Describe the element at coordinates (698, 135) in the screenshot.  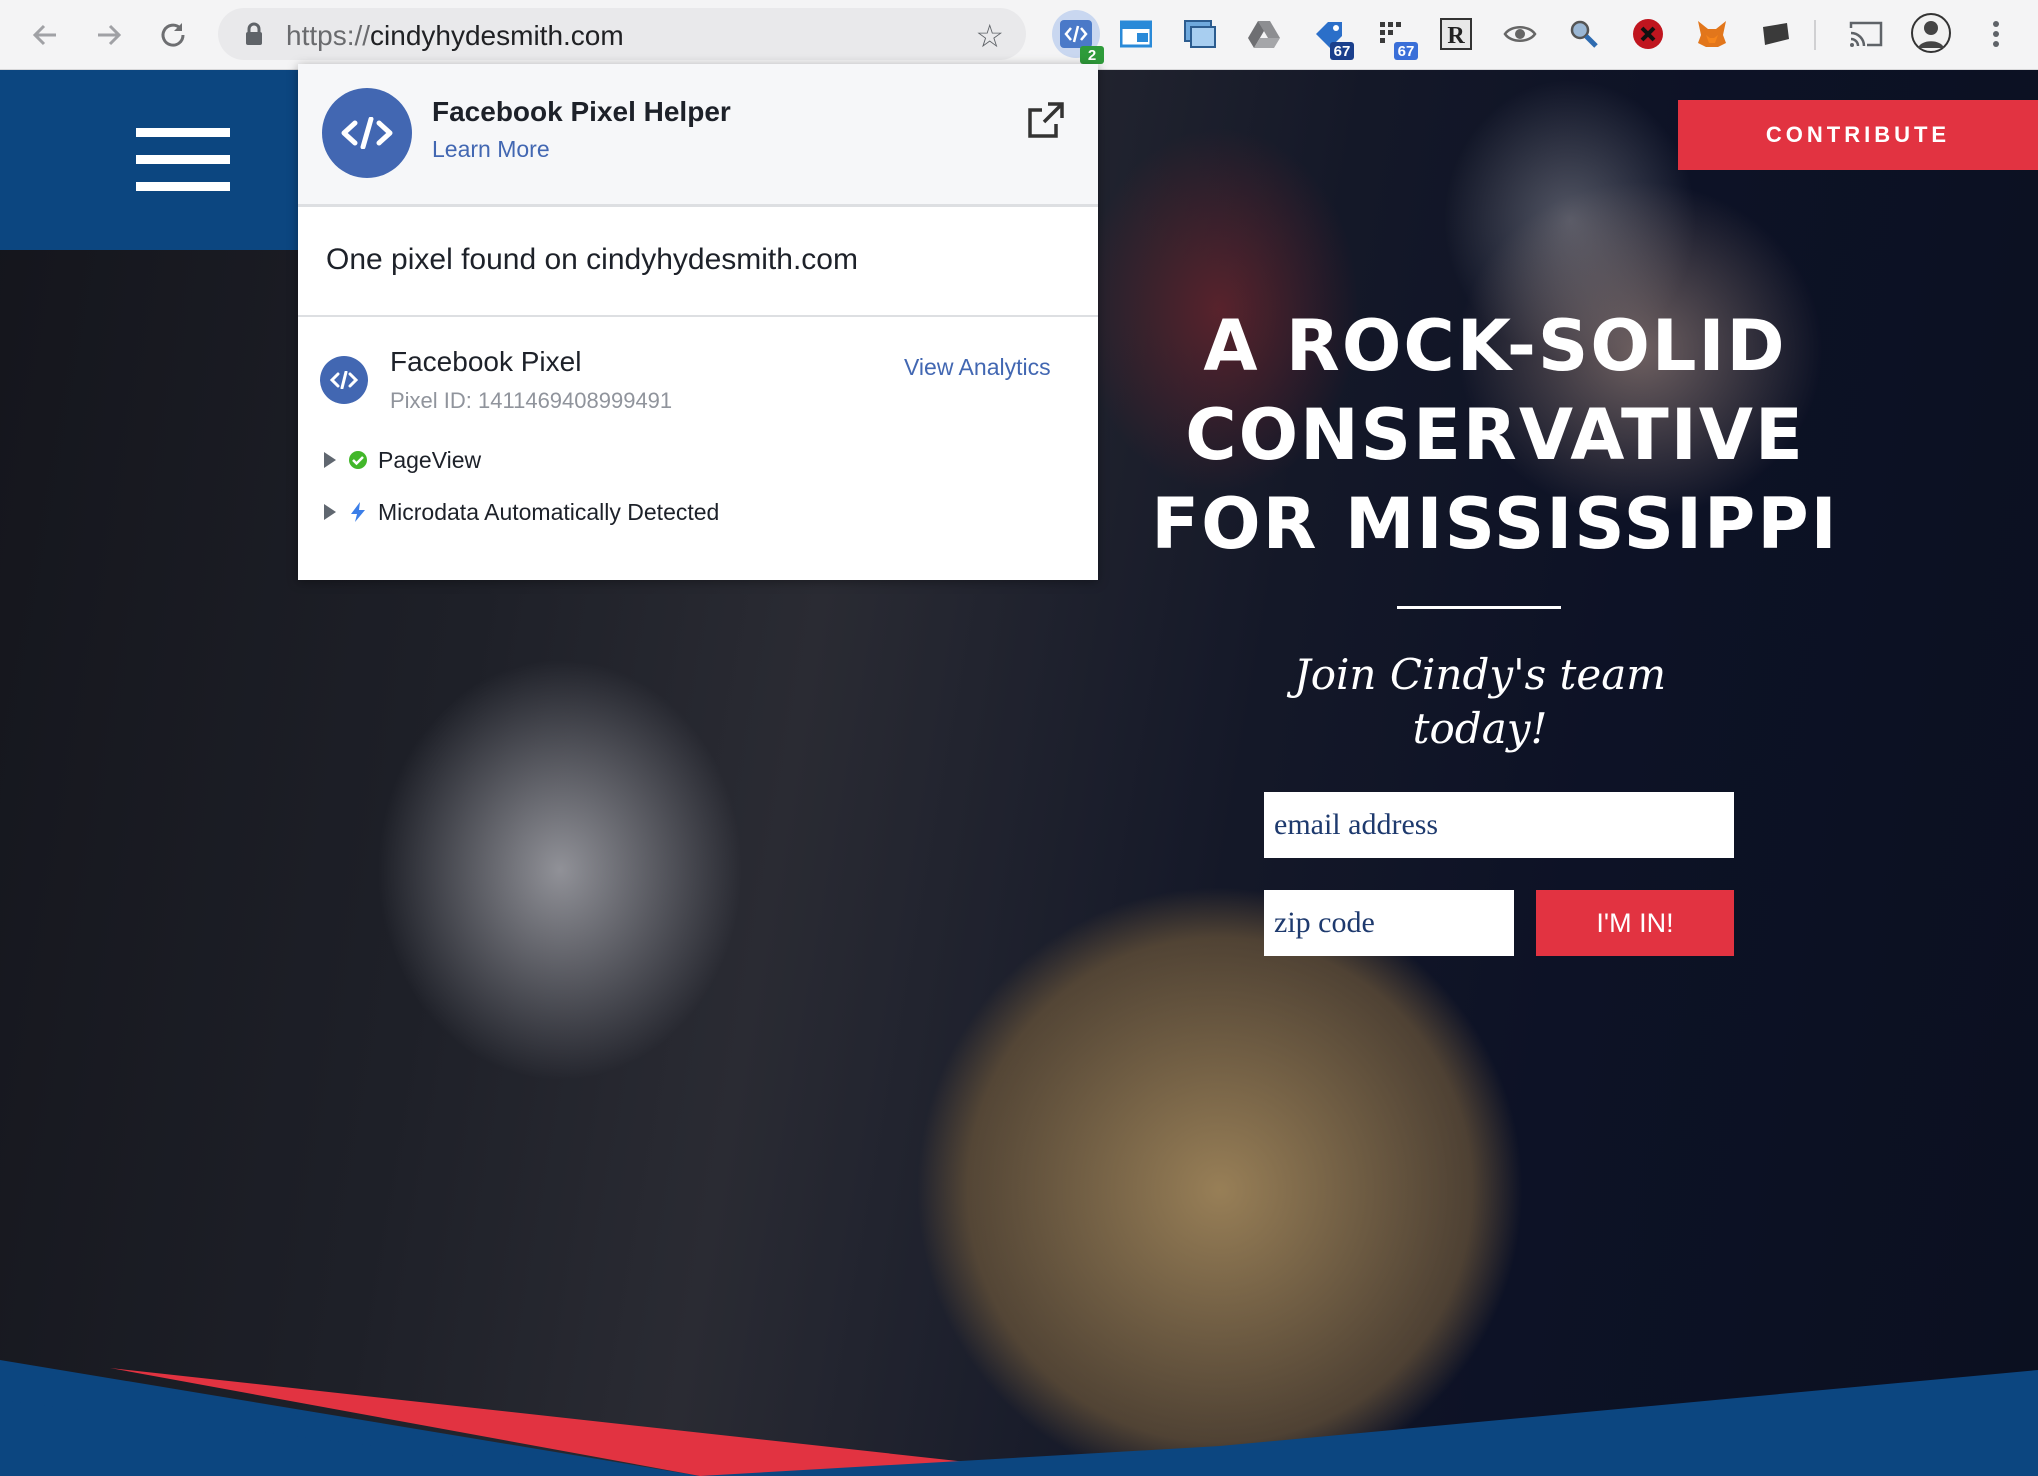
I see `popup-header: Facebook Pixel Helper Learn More` at that location.